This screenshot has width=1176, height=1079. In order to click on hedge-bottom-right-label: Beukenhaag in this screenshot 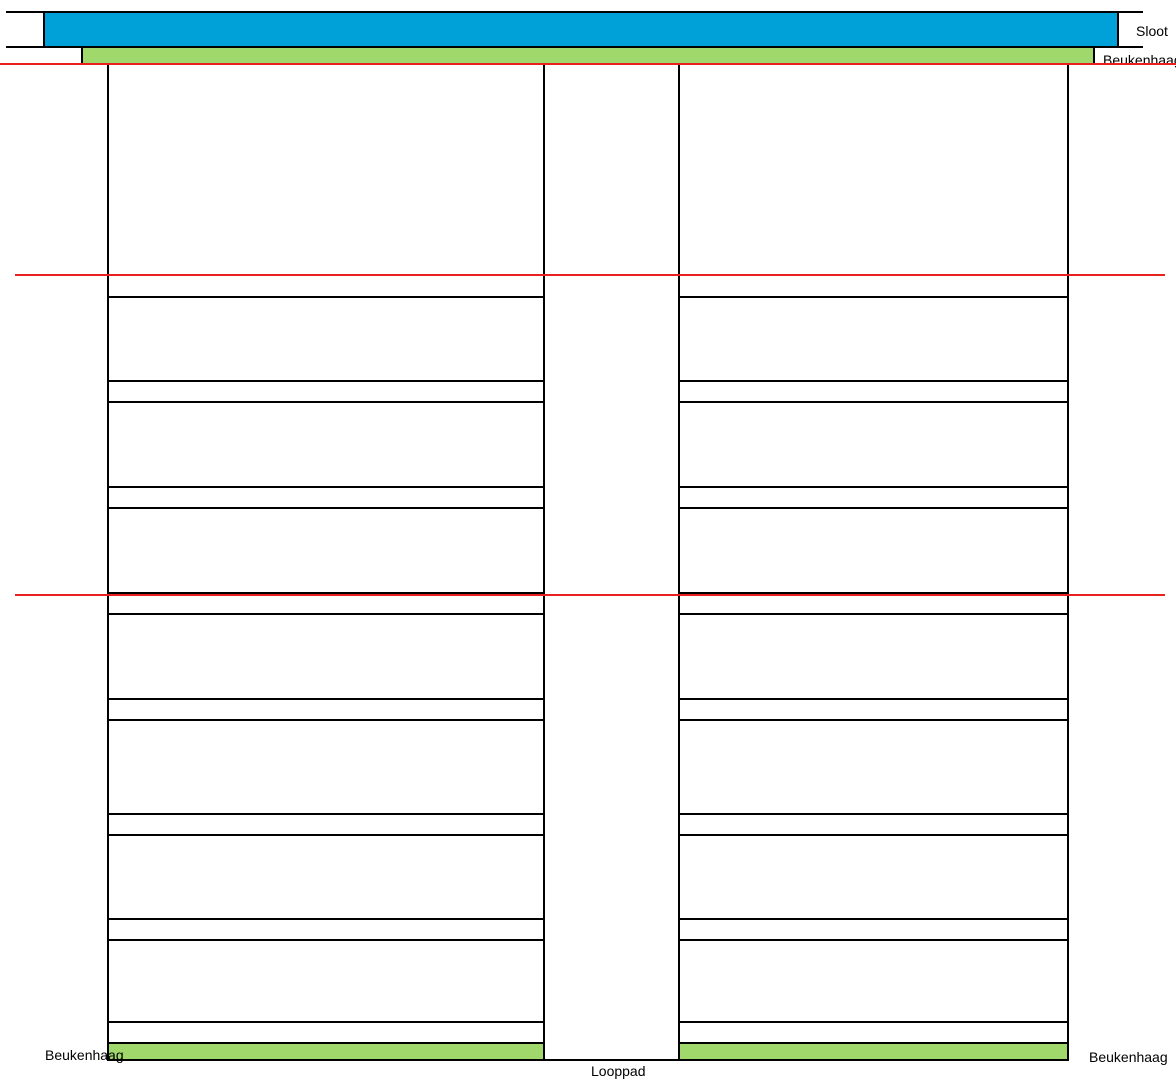, I will do `click(1128, 1057)`.